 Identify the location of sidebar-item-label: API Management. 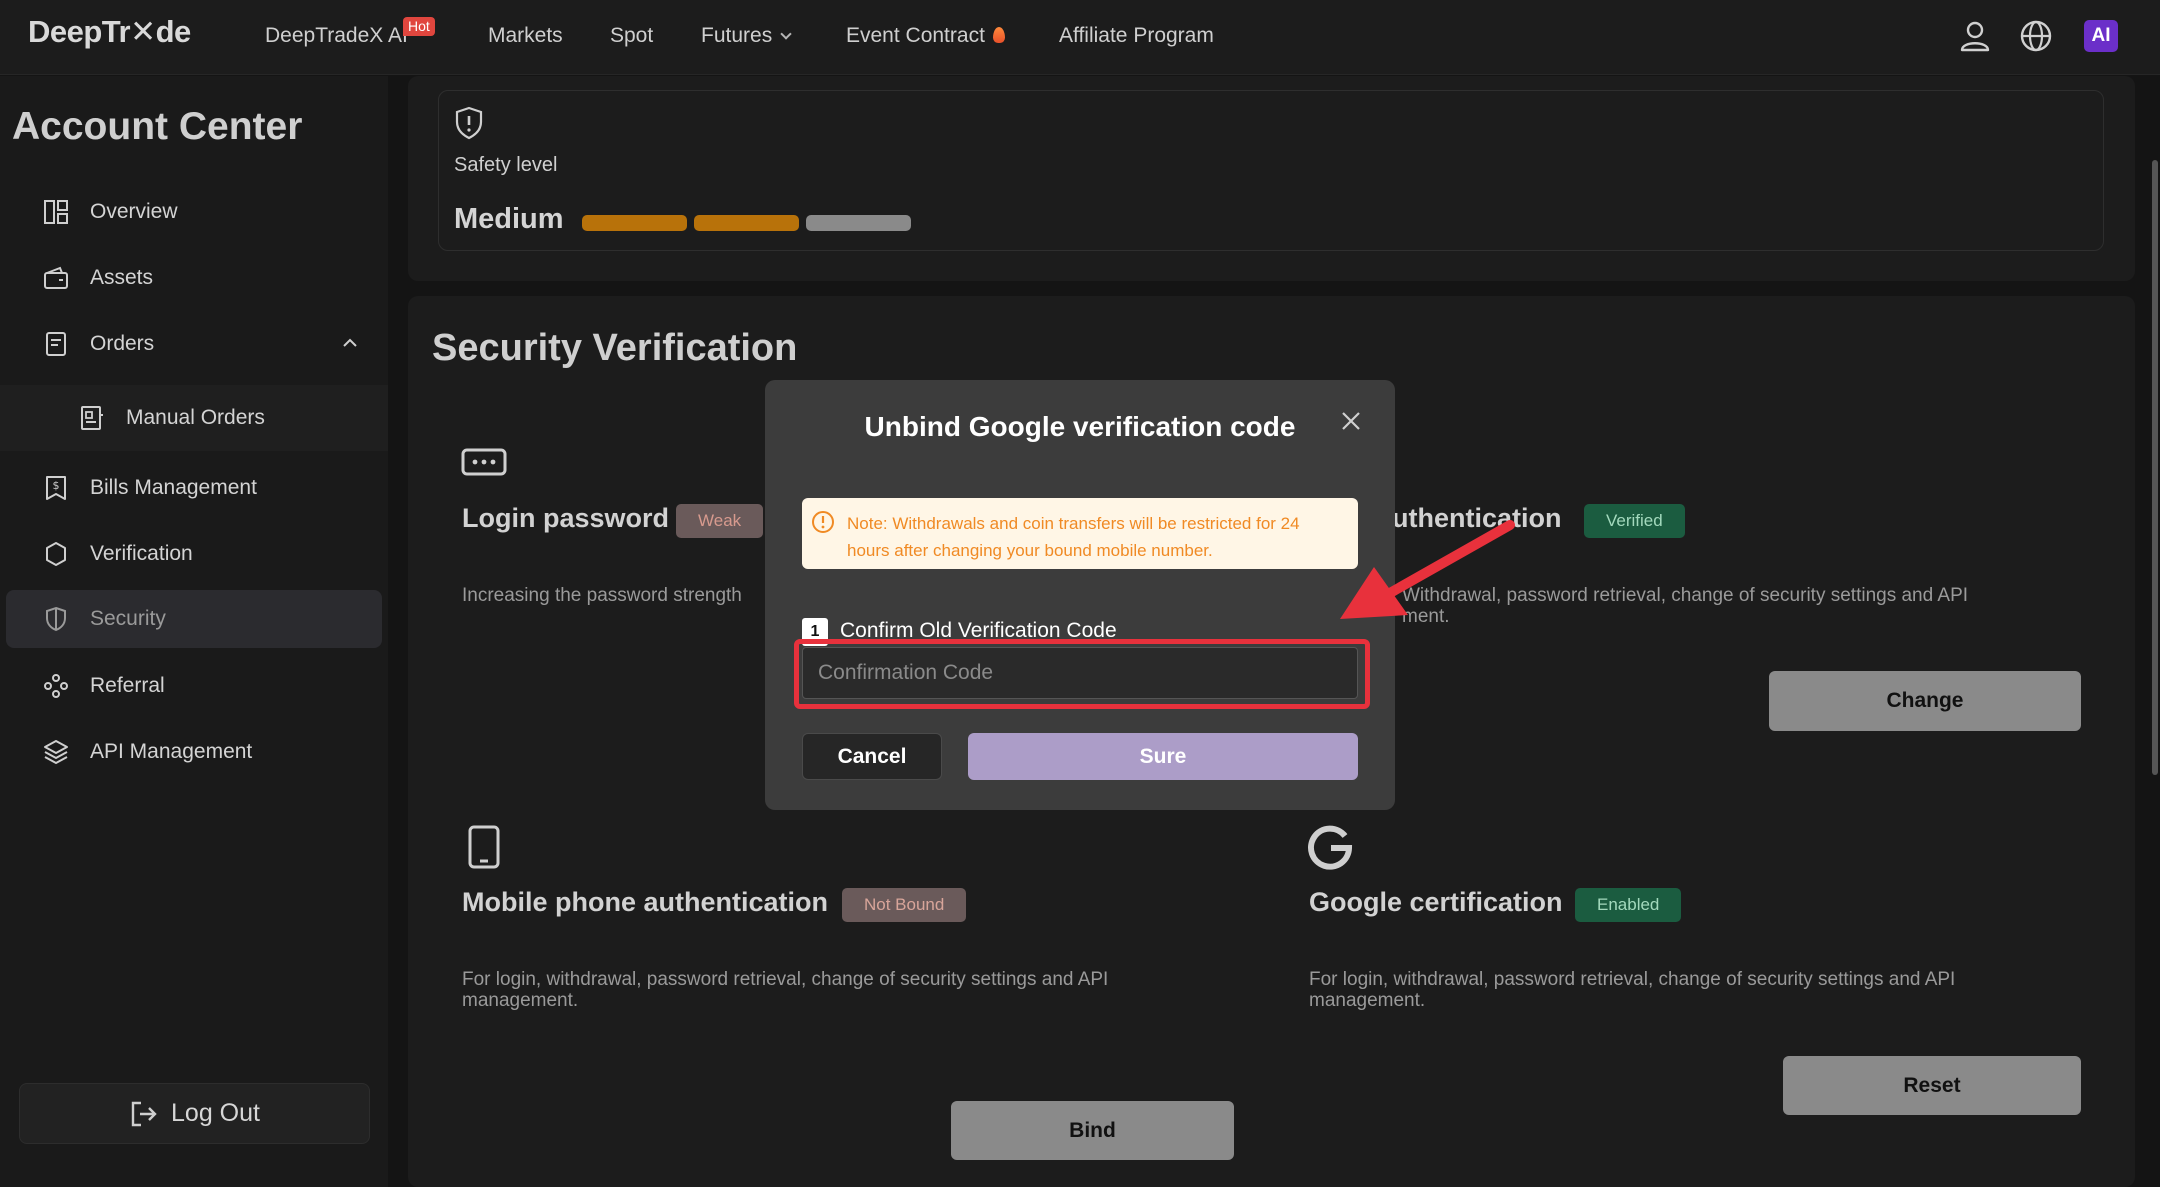
(171, 751).